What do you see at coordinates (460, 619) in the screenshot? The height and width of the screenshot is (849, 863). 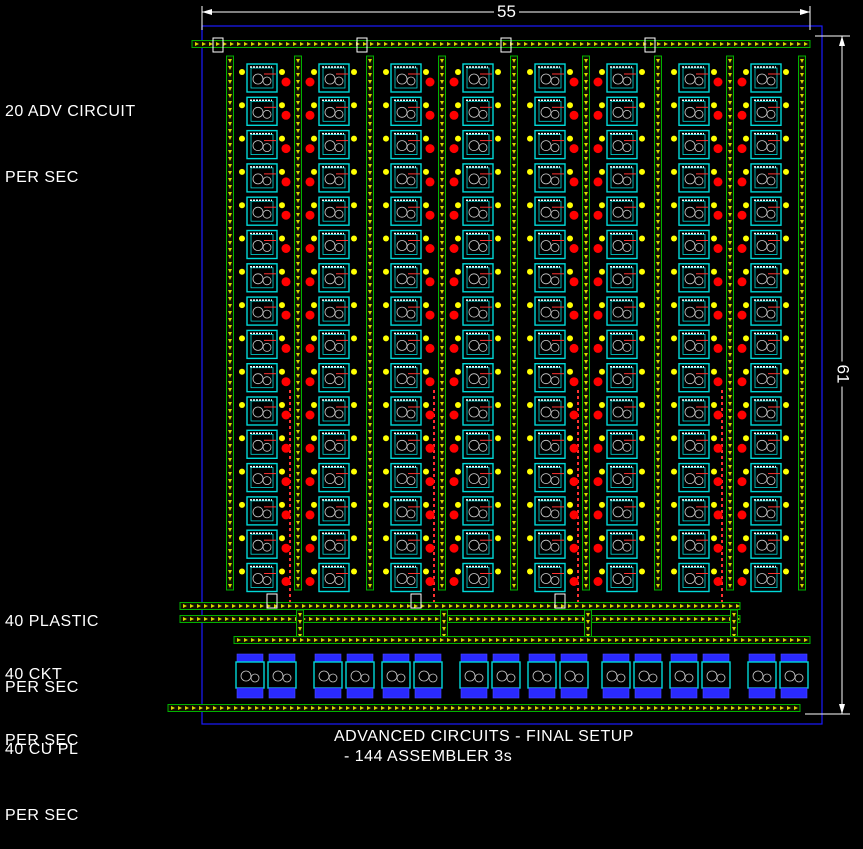 I see `collector-belt-lower` at bounding box center [460, 619].